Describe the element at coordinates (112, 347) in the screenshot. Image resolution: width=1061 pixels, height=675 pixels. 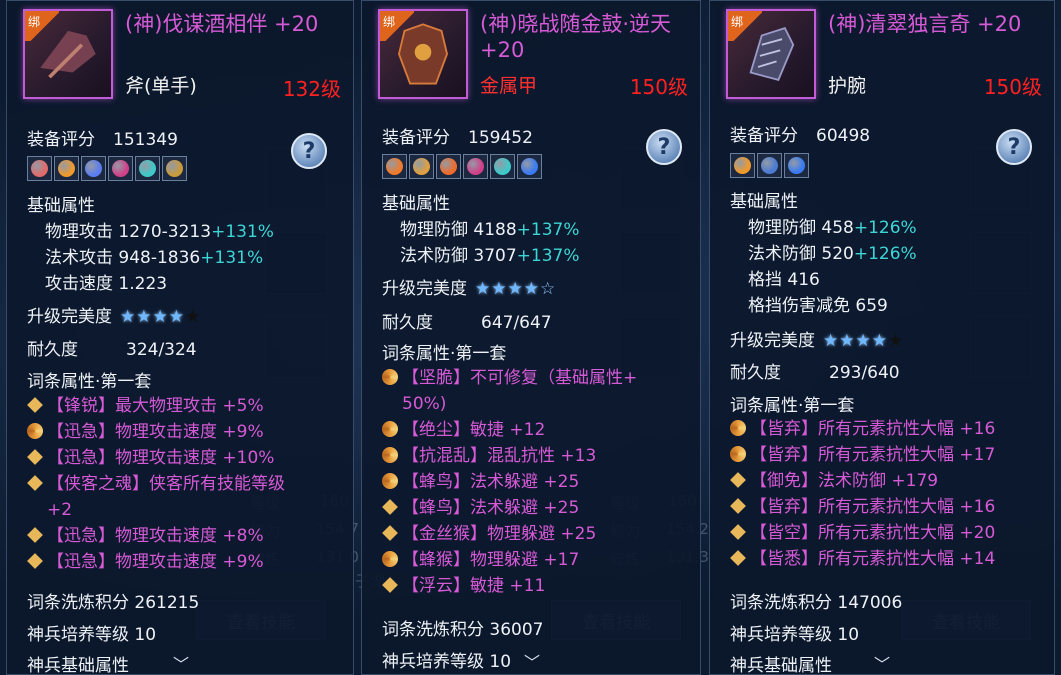
I see `durability-row: 耐久度 324/324` at that location.